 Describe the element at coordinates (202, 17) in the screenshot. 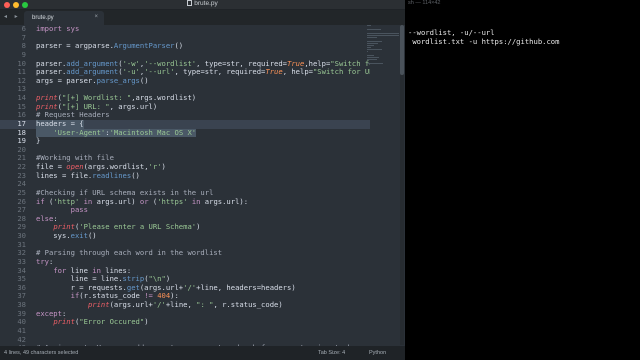

I see `tab-bar: ◂ ▸ brute.py ×` at that location.